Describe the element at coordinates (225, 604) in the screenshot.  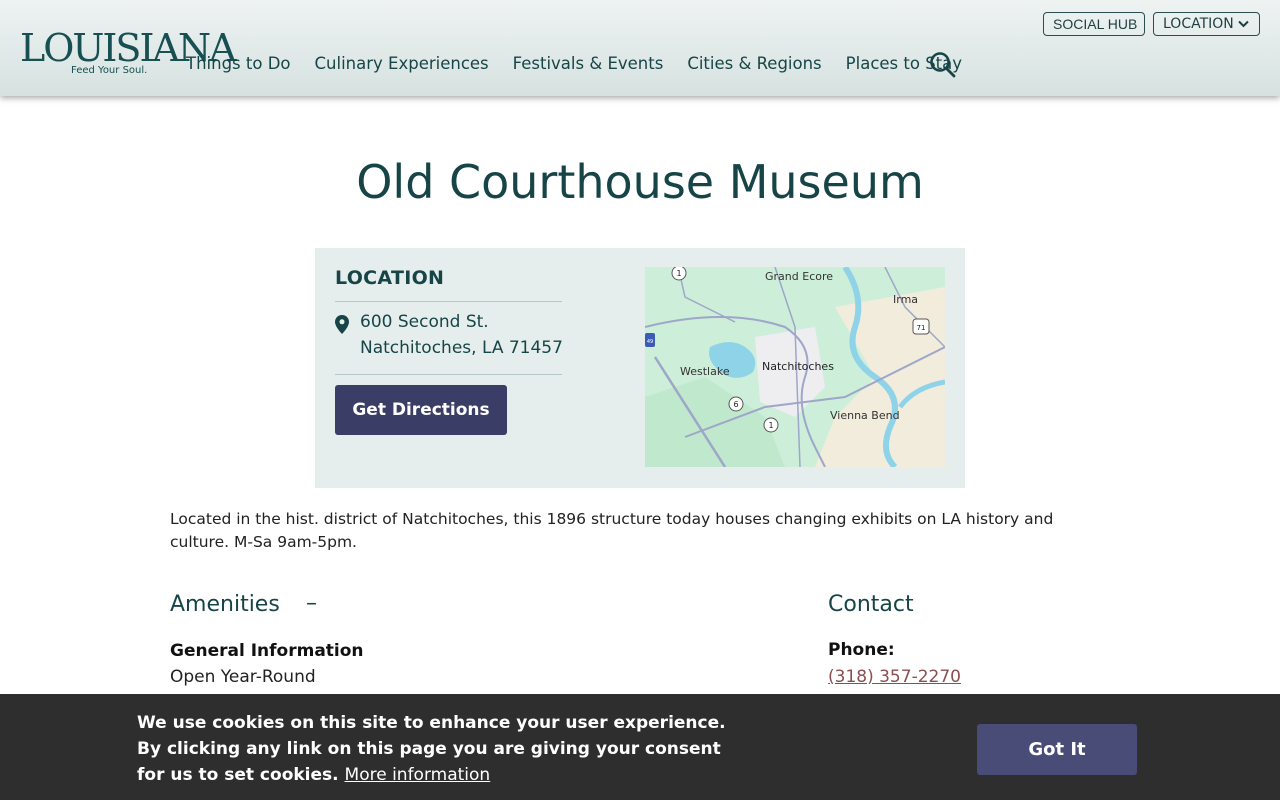
I see `amenities-heading: Amenities` at that location.